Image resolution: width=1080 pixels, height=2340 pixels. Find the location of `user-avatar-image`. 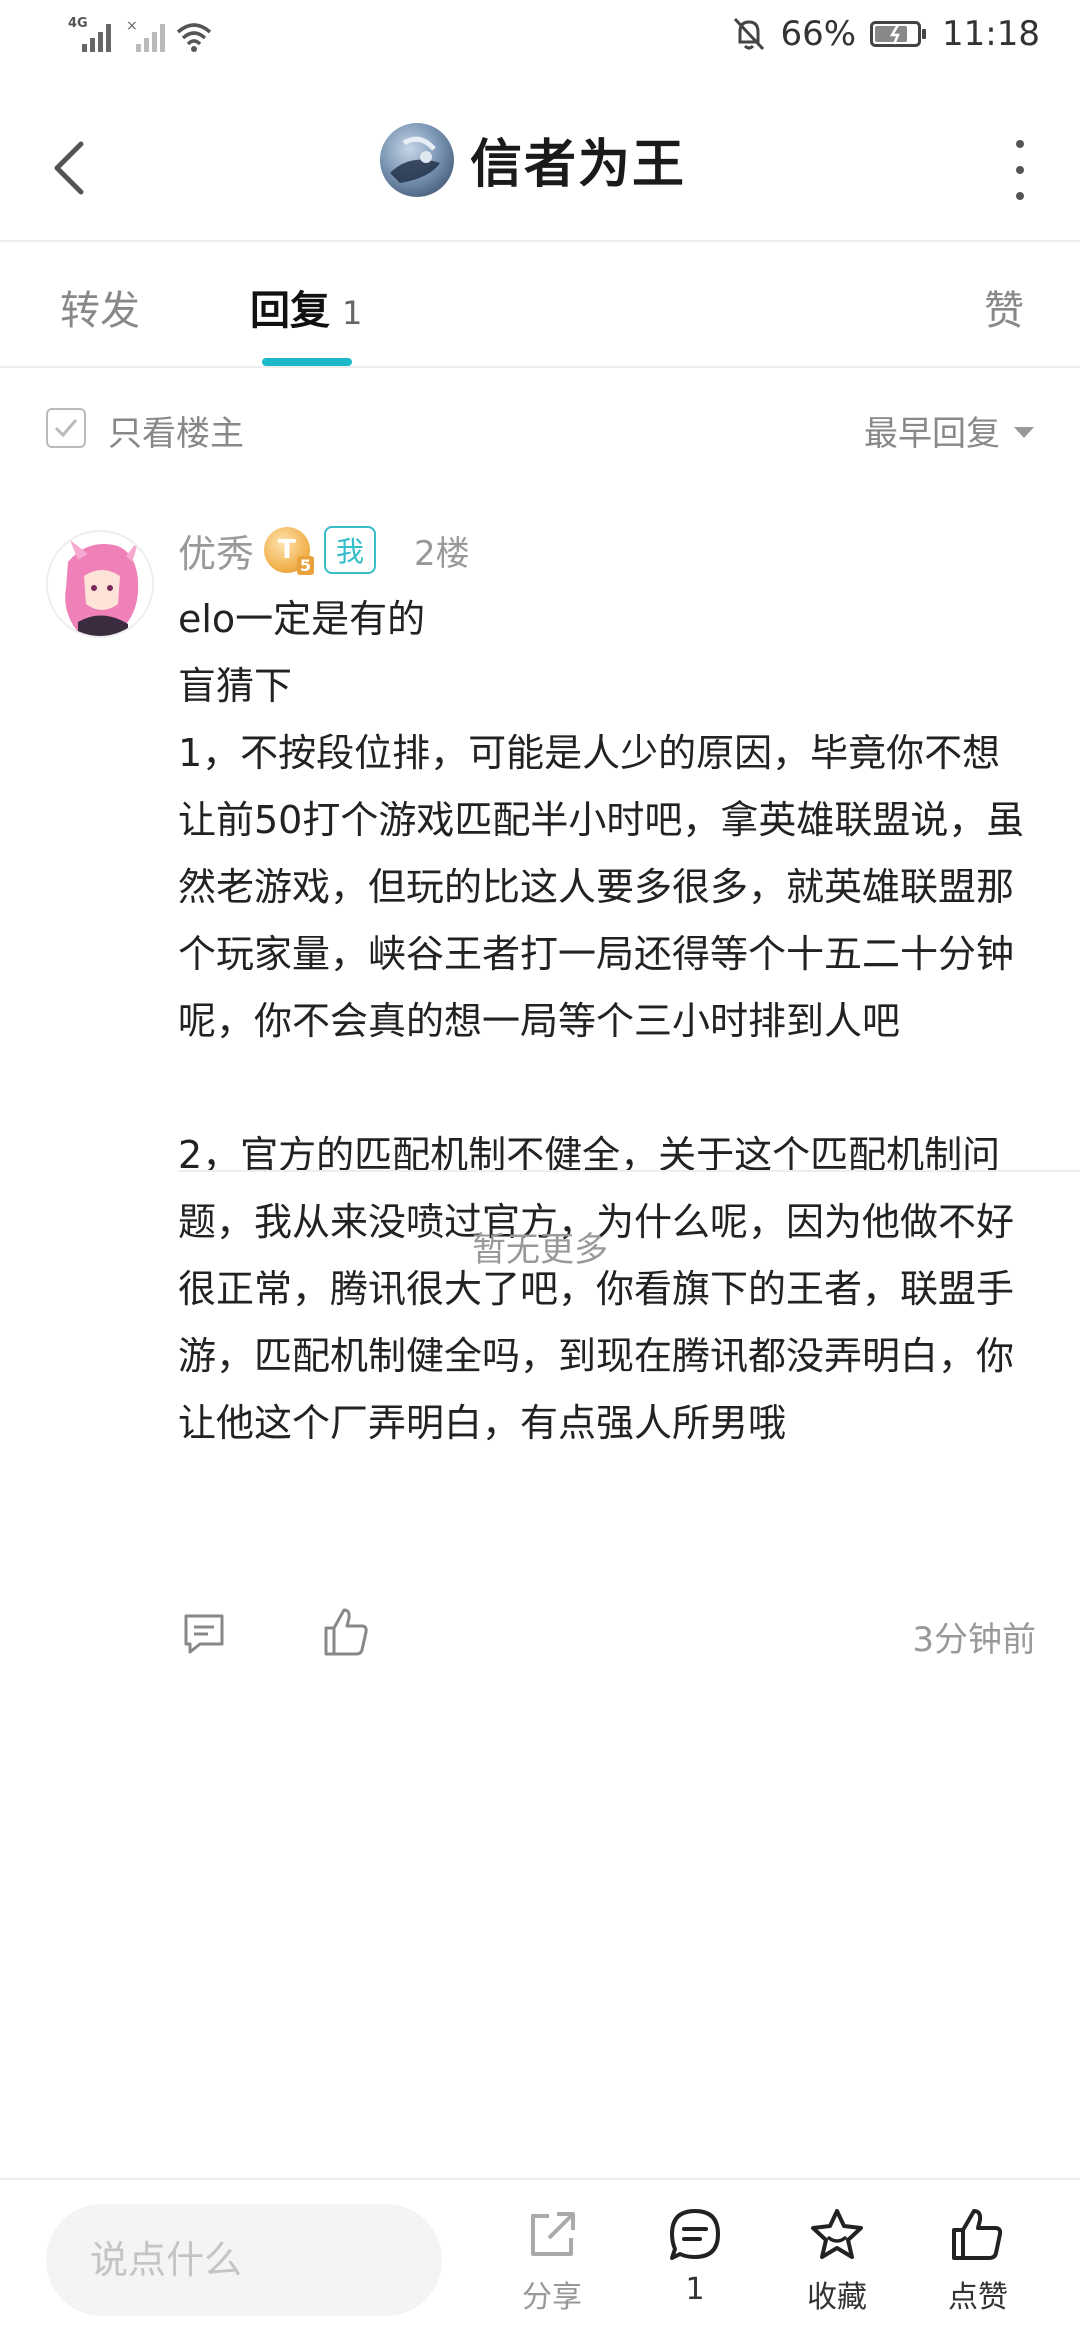

user-avatar-image is located at coordinates (100, 584).